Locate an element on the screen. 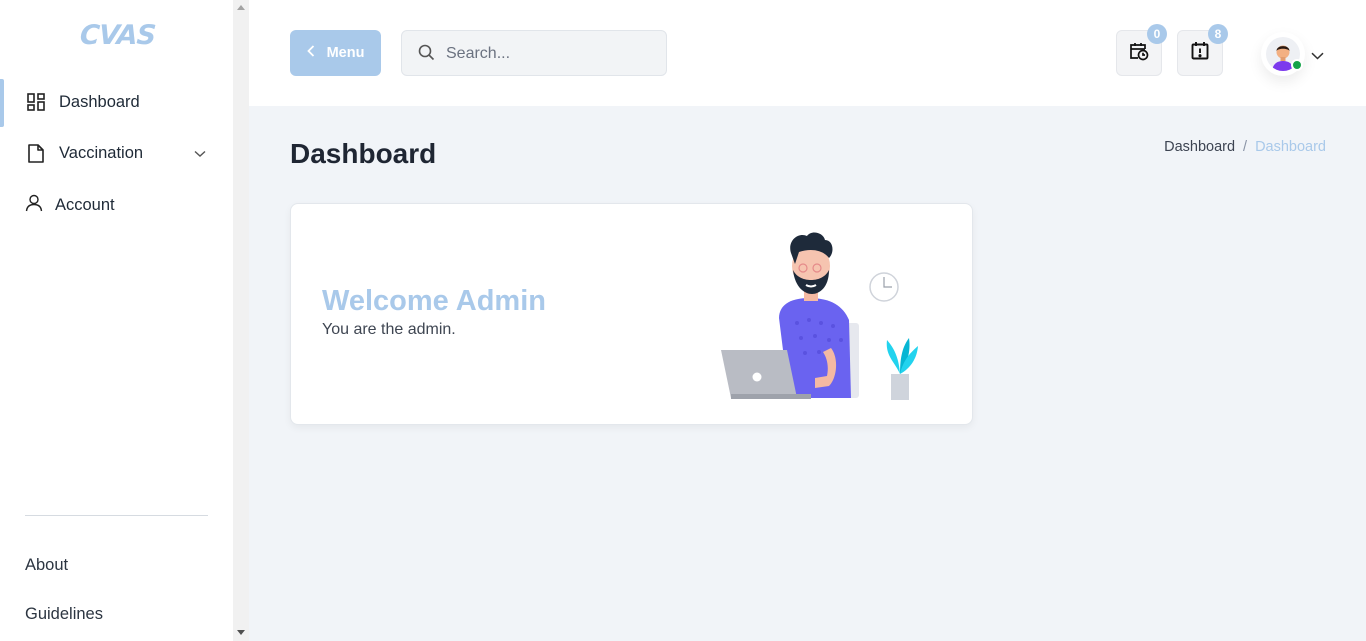 This screenshot has width=1366, height=641. online-status-indicator is located at coordinates (1297, 65).